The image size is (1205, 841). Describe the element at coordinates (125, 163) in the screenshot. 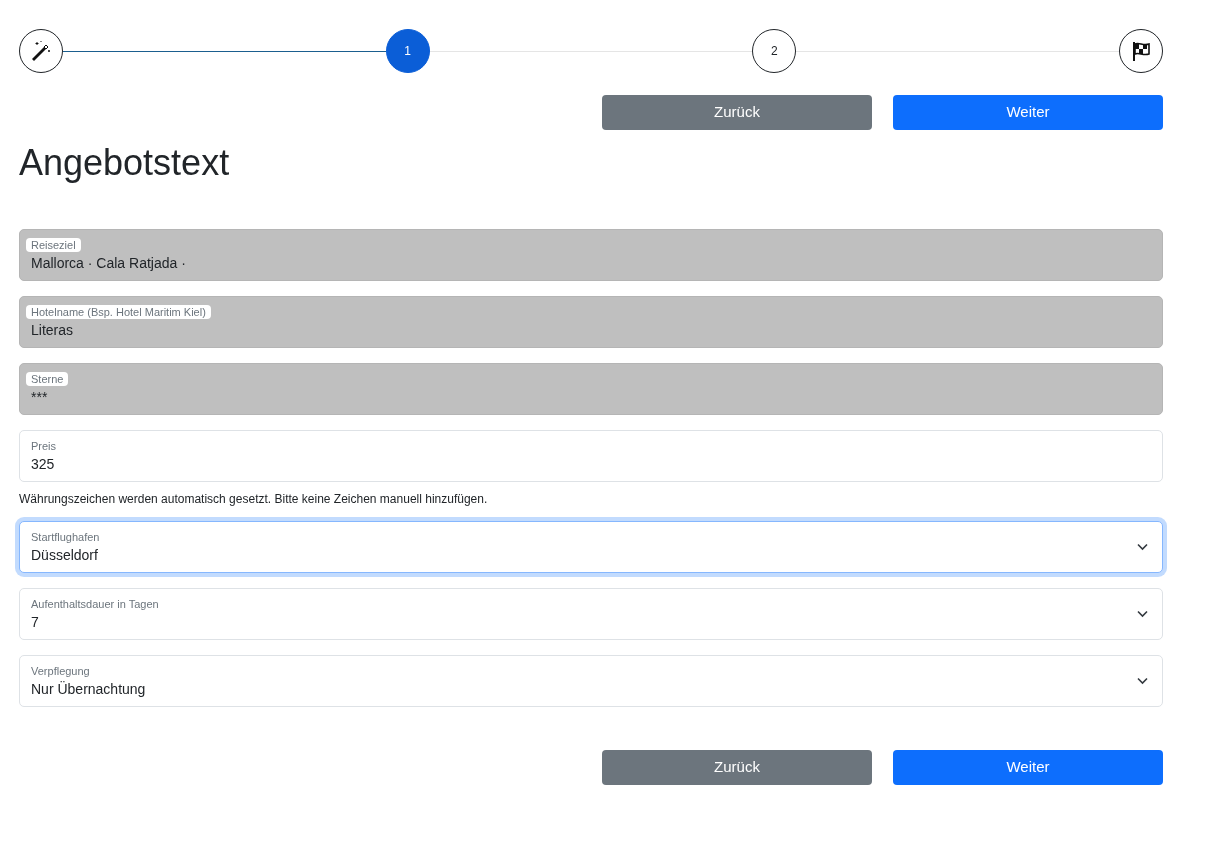

I see `page-heading: Angebotstext` at that location.